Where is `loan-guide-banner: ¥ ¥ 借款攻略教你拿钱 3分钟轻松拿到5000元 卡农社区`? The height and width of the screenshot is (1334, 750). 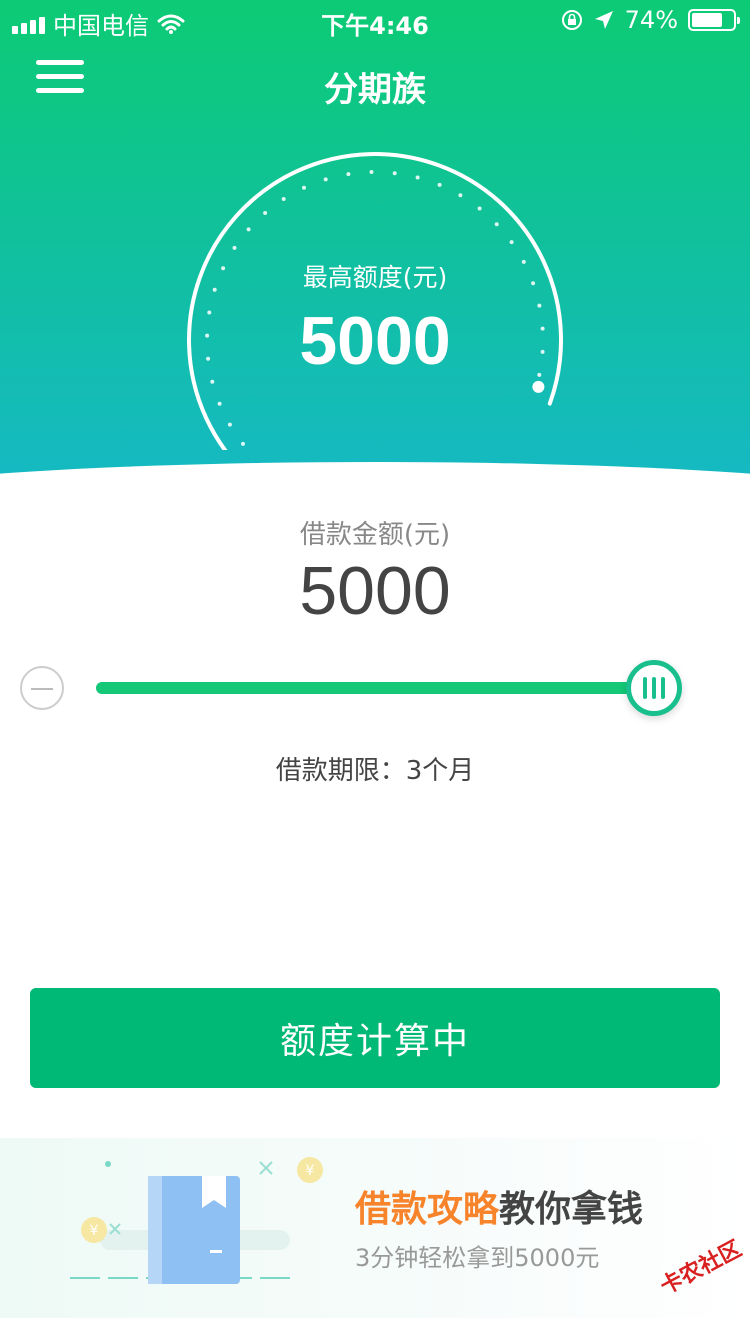
loan-guide-banner: ¥ ¥ 借款攻略教你拿钱 3分钟轻松拿到5000元 卡农社区 is located at coordinates (375, 1228).